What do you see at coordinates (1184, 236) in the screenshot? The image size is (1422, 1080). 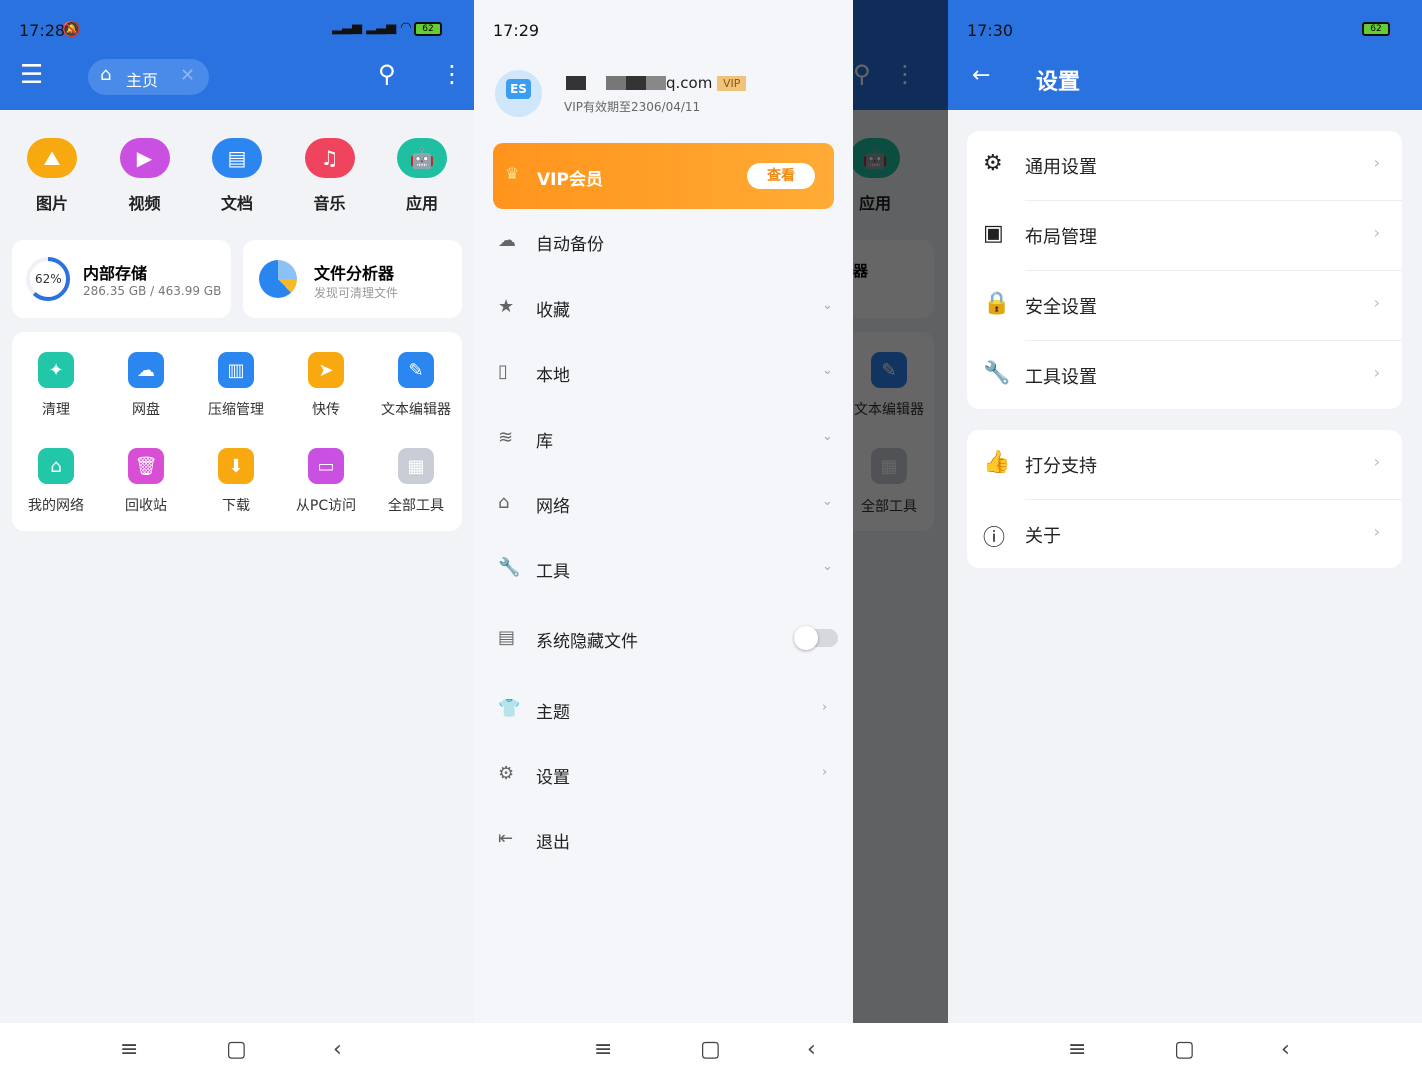 I see `settings-item: ▣ 布局管理 ›` at bounding box center [1184, 236].